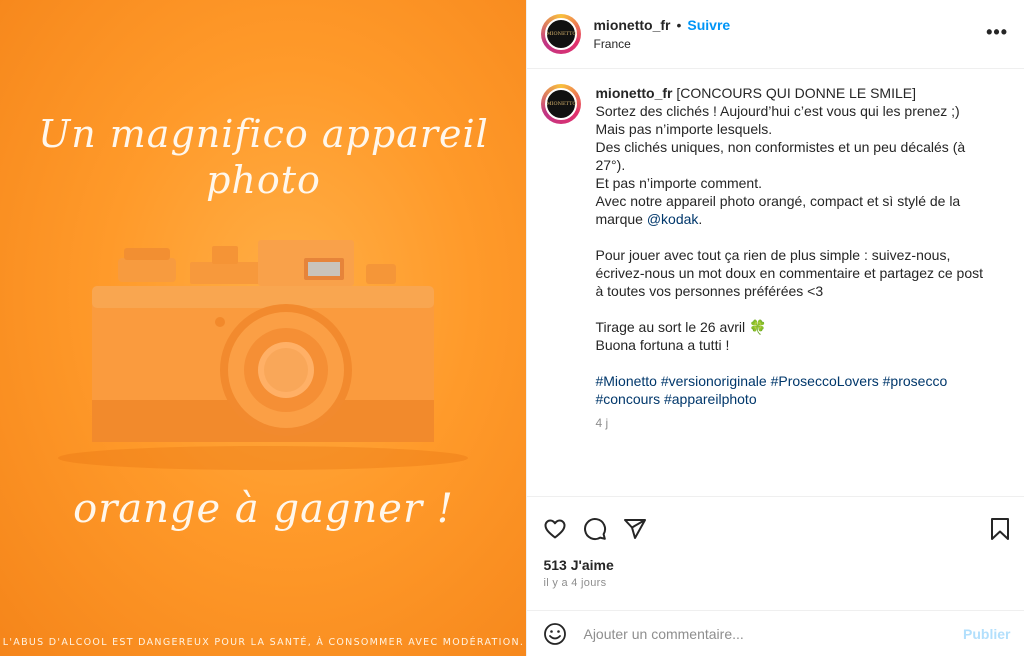  Describe the element at coordinates (673, 219) in the screenshot. I see `mention-link: @kodak` at that location.